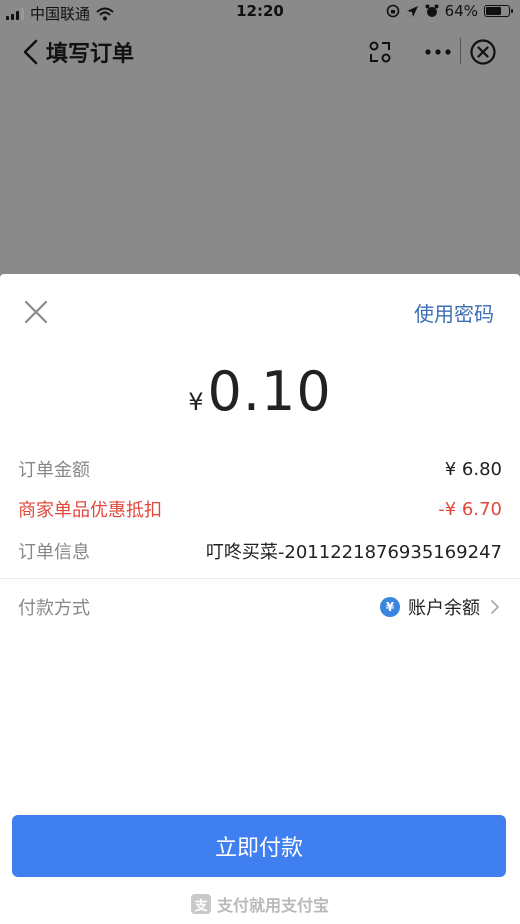 Image resolution: width=520 pixels, height=924 pixels. Describe the element at coordinates (454, 312) in the screenshot. I see `use-password-link: 使用密码` at that location.